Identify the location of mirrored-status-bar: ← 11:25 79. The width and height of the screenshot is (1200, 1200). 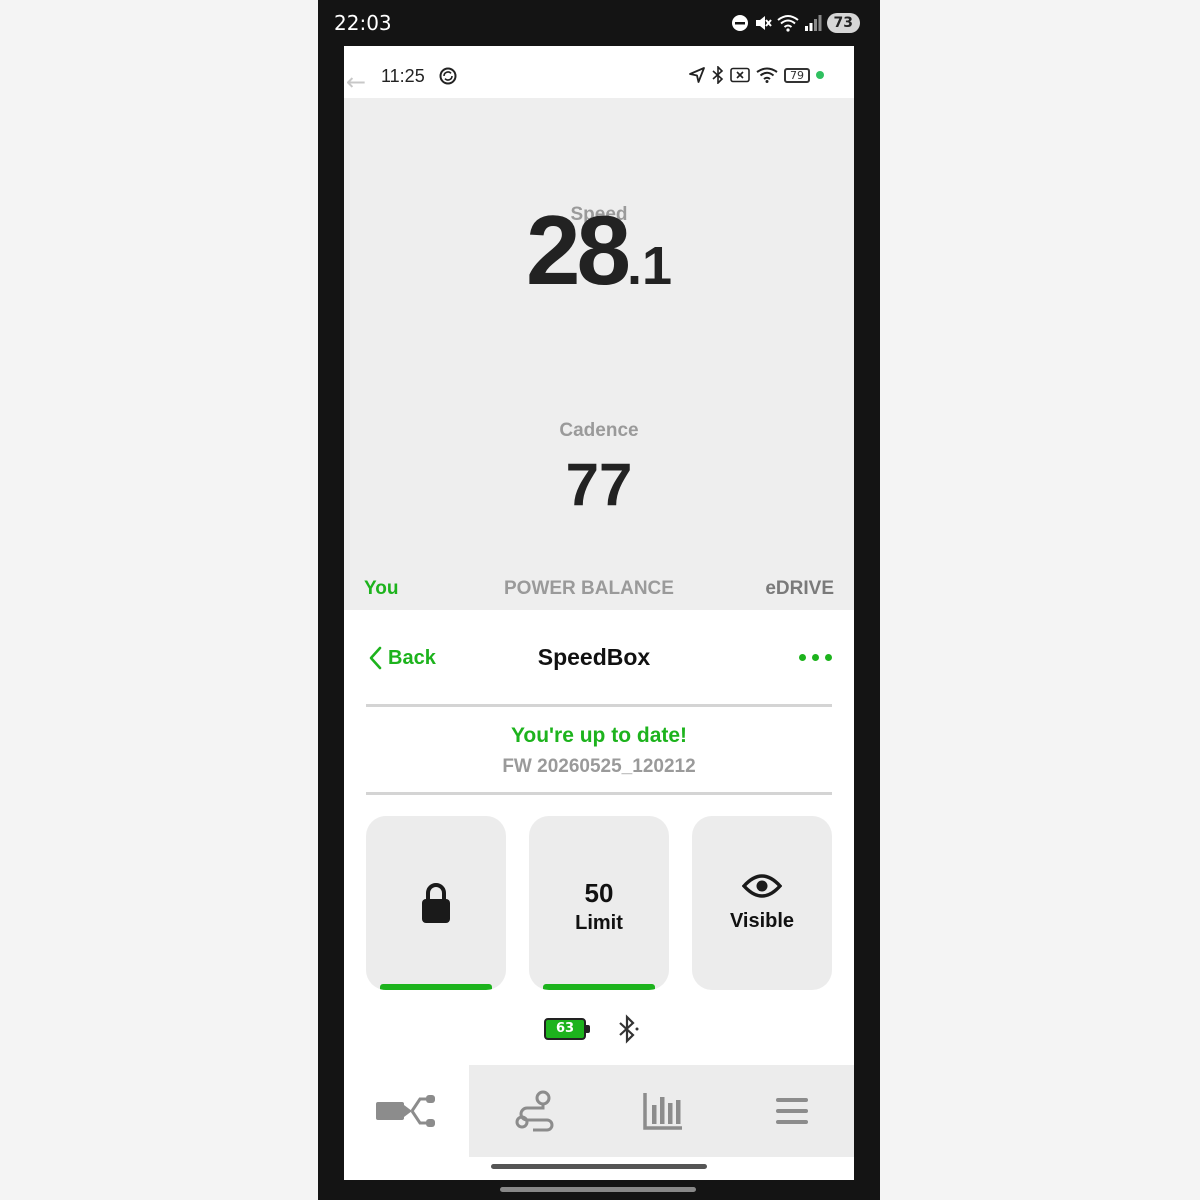
(599, 72).